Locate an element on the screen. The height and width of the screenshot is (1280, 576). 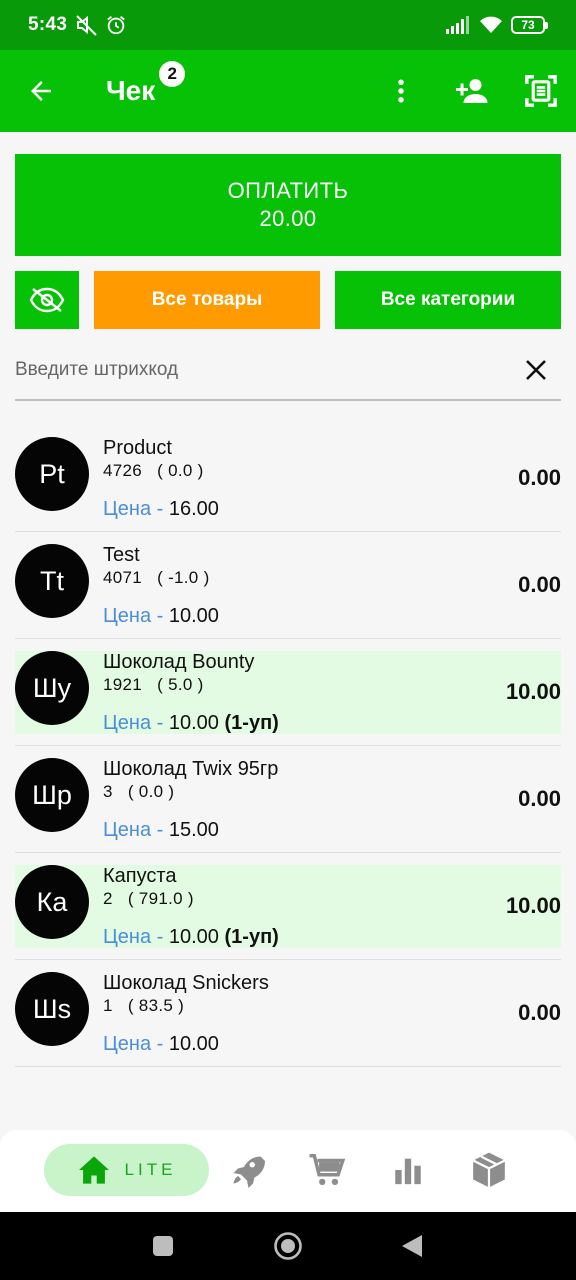
item-code: 3 ( 0.0 ) is located at coordinates (139, 791).